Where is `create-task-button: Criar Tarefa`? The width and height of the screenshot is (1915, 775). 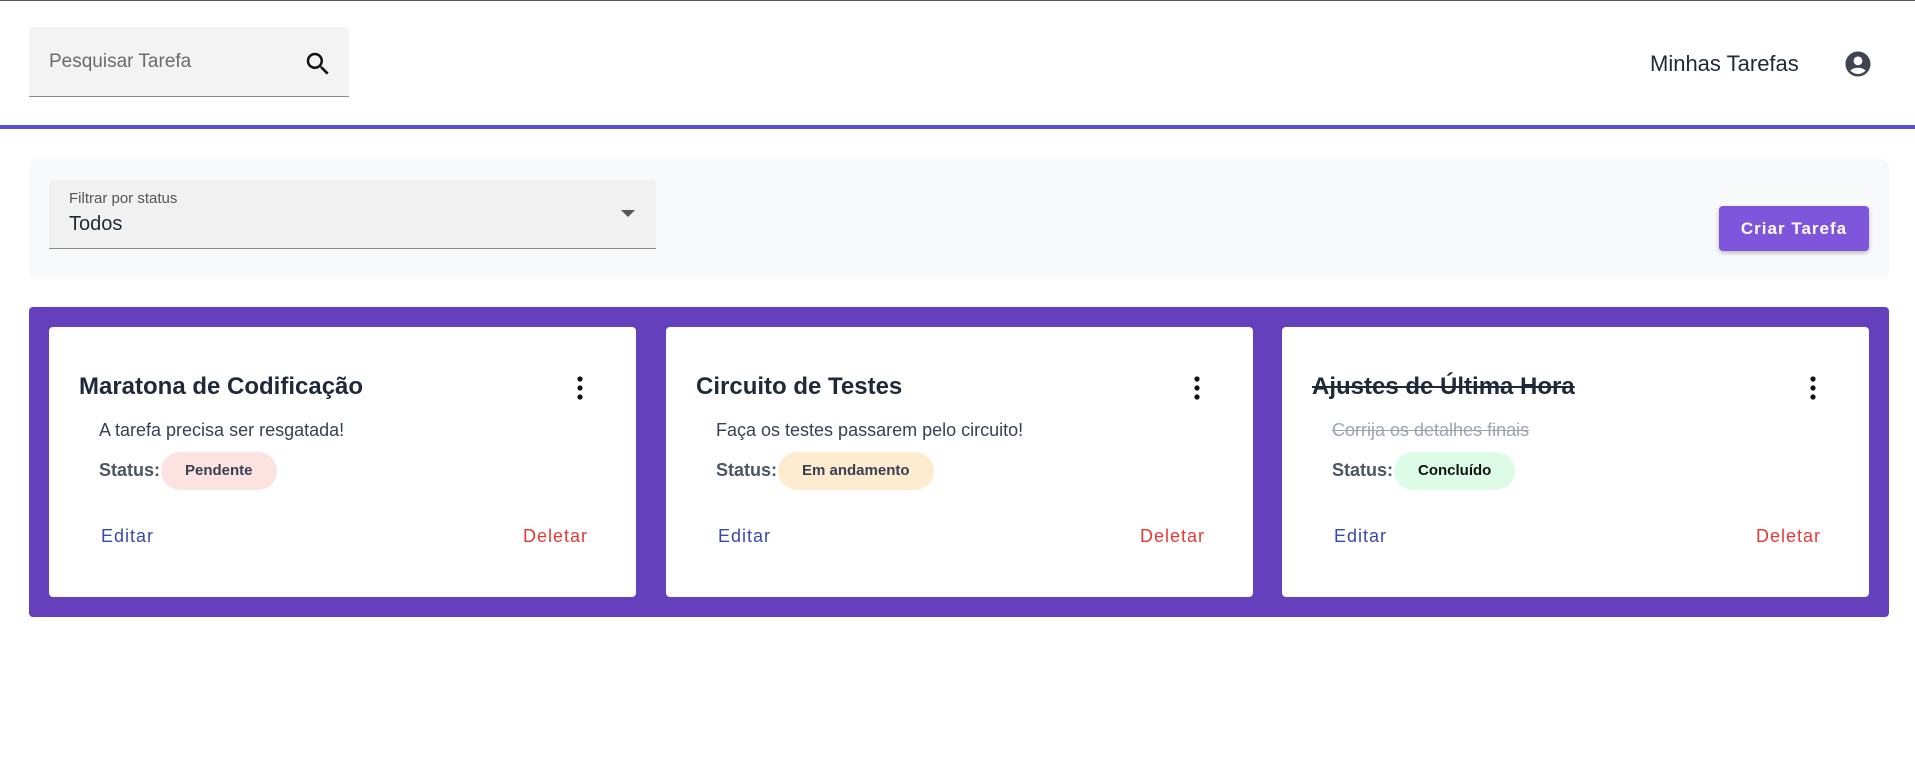
create-task-button: Criar Tarefa is located at coordinates (1794, 228).